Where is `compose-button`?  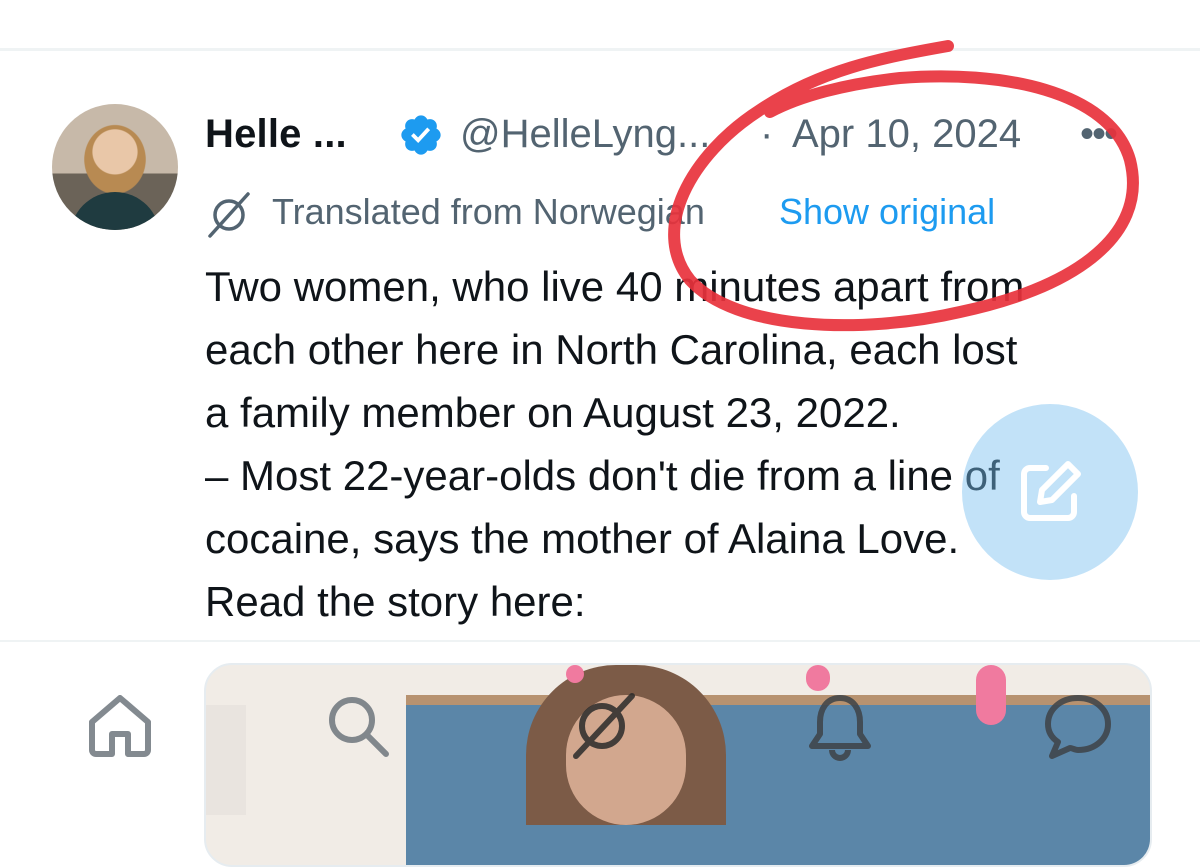 compose-button is located at coordinates (1050, 492).